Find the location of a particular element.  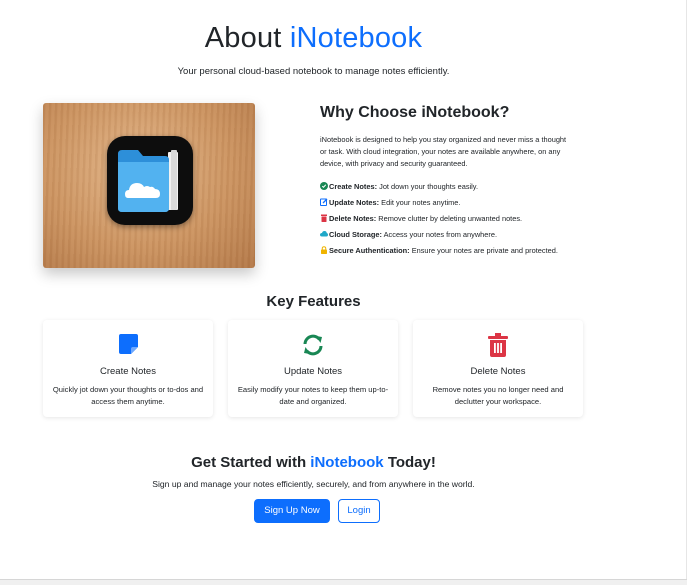

card-title: Update Notes is located at coordinates (313, 371).